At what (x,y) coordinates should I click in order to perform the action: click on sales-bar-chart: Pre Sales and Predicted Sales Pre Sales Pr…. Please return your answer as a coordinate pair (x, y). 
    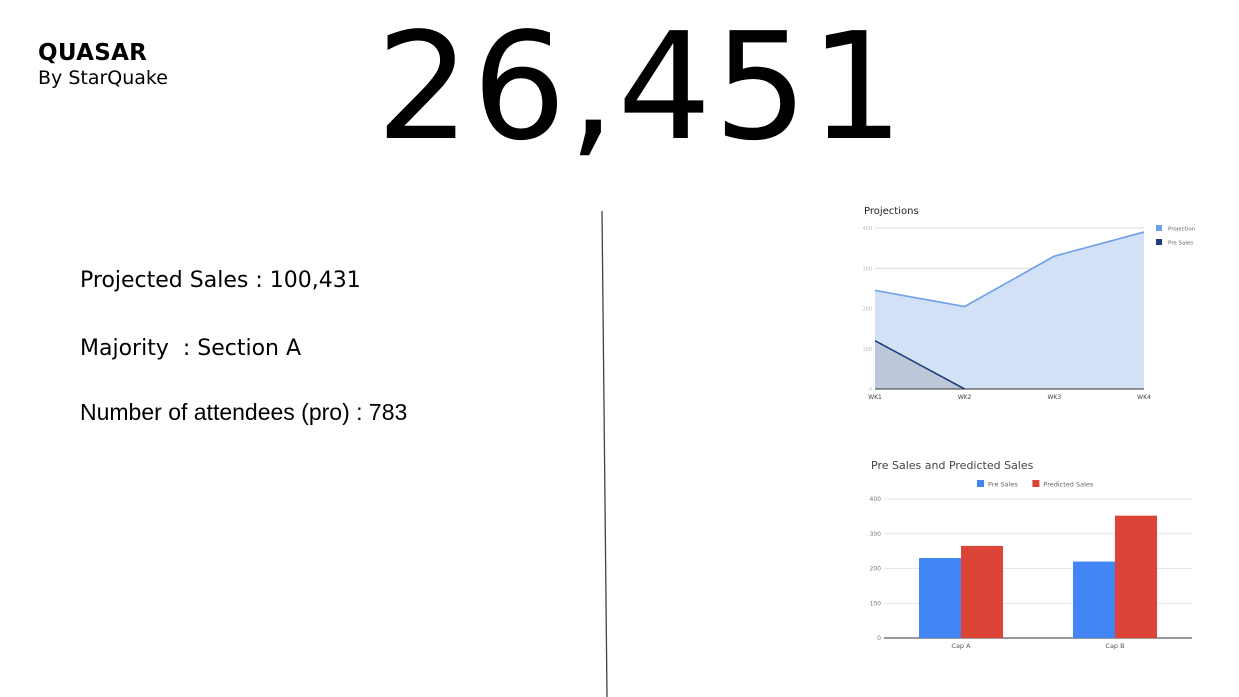
    Looking at the image, I should click on (1030, 554).